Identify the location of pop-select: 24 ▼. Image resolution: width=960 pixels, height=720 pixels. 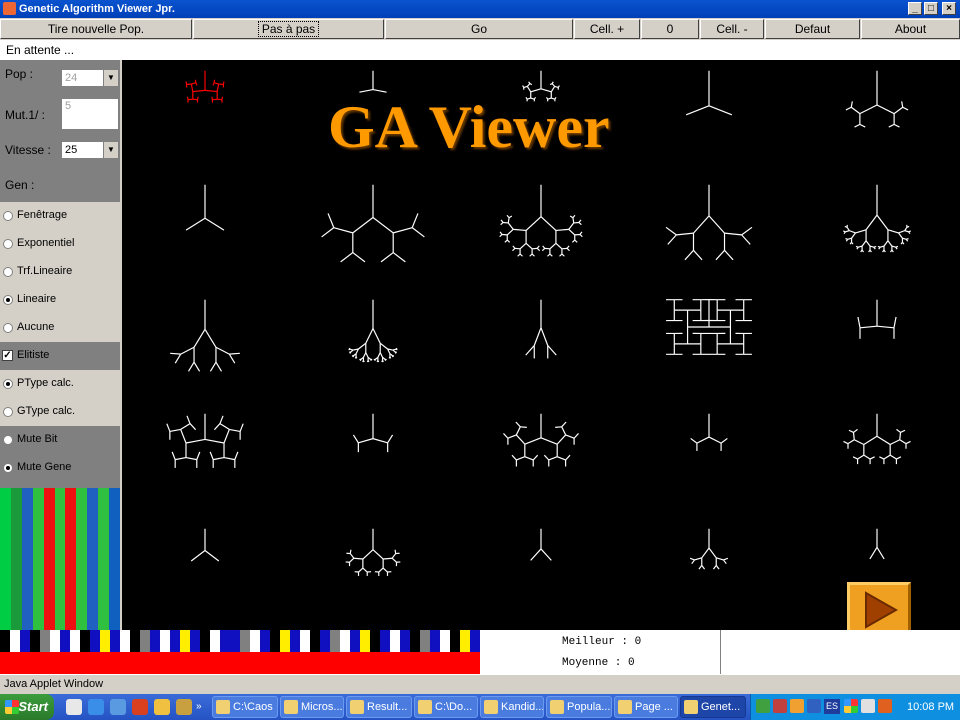
(90, 78).